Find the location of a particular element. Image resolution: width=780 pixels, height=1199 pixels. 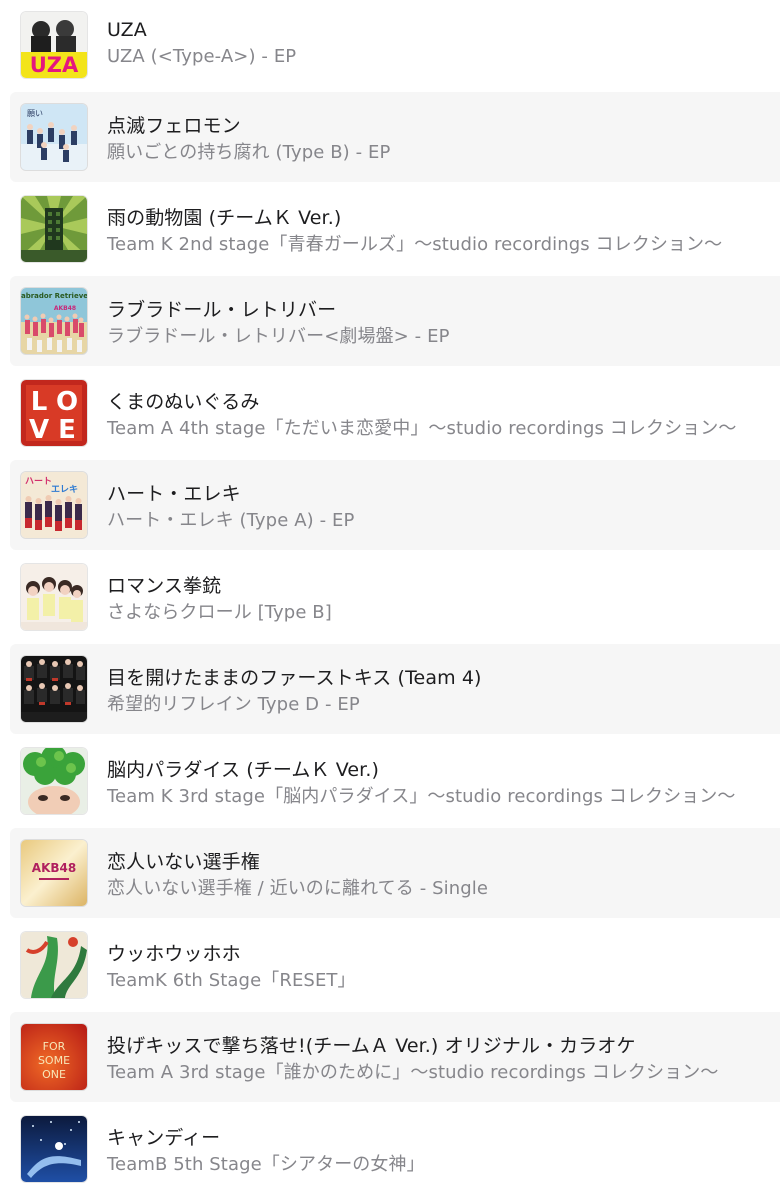

song-title: 目を開けたままのファーストキス (Team 4) is located at coordinates (294, 678).